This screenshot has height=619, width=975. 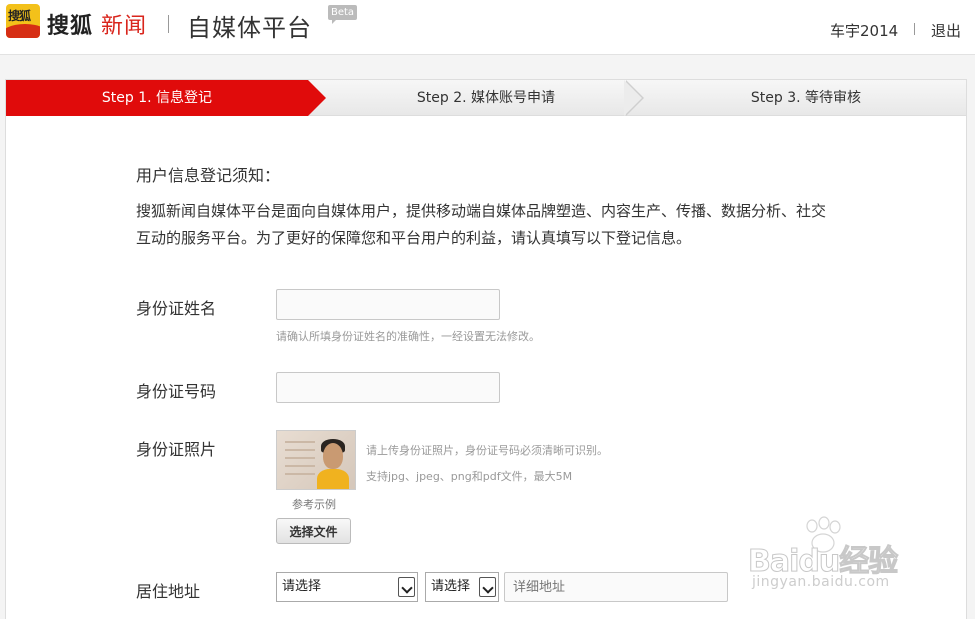 I want to click on step-progress-bar: Step 1. 信息登记 Step 2. 媒体账号申请 Step 3. 等待审核, so click(x=486, y=98).